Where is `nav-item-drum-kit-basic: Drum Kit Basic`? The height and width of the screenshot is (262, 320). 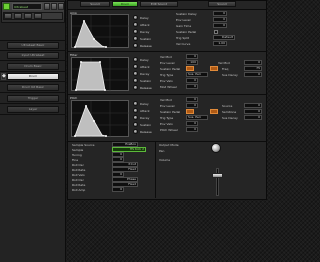 nav-item-drum-kit-basic: Drum Kit Basic is located at coordinates (33, 87).